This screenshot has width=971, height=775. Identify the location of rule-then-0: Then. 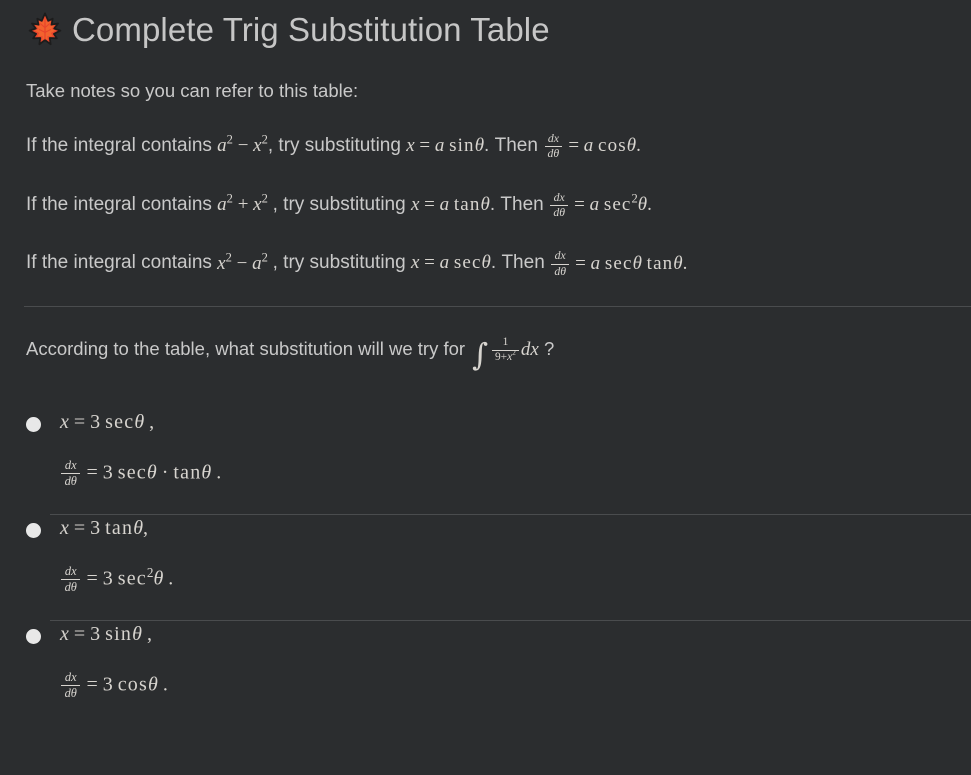
(516, 146).